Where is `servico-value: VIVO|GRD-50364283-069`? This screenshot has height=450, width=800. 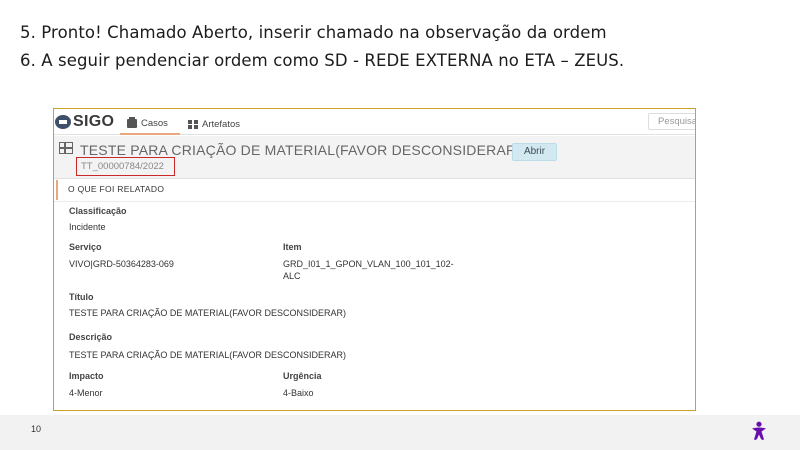 servico-value: VIVO|GRD-50364283-069 is located at coordinates (121, 264).